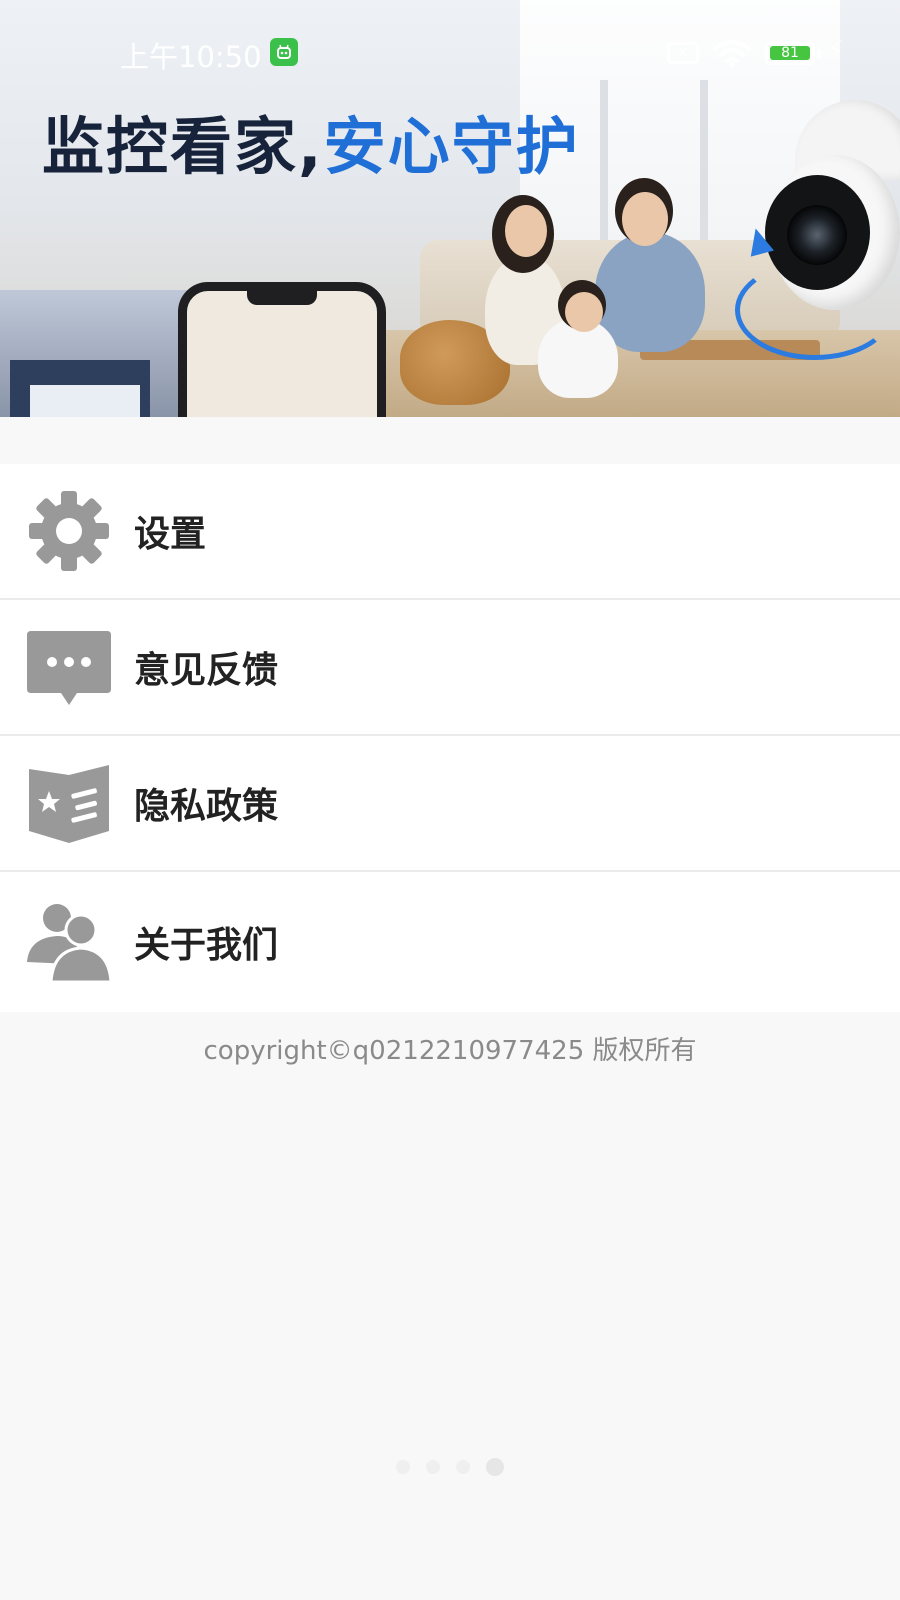 The width and height of the screenshot is (900, 1600). What do you see at coordinates (206, 670) in the screenshot?
I see `menu-label-feedback: 意见反馈` at bounding box center [206, 670].